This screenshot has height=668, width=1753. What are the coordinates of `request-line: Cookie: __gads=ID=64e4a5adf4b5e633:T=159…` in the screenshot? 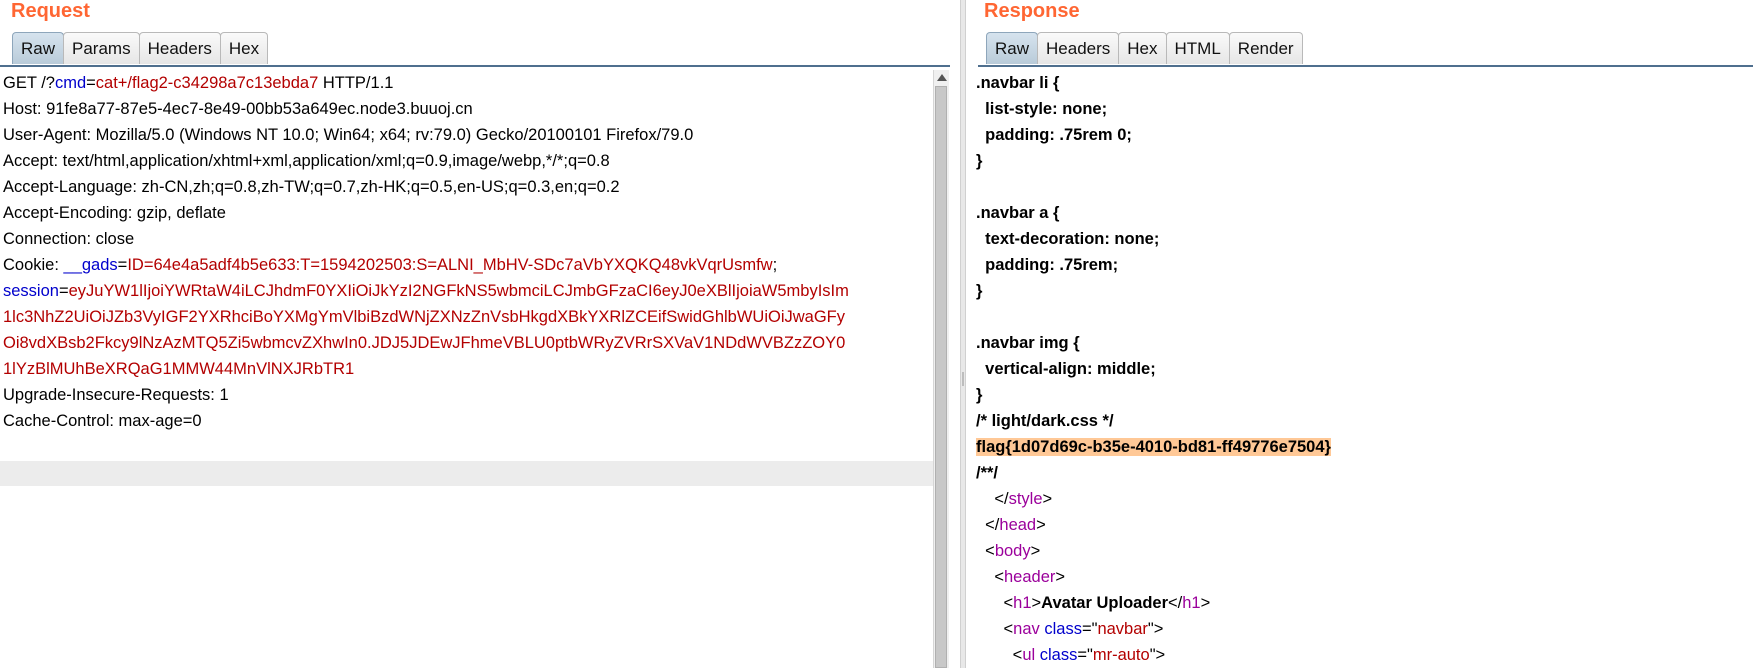 It's located at (468, 265).